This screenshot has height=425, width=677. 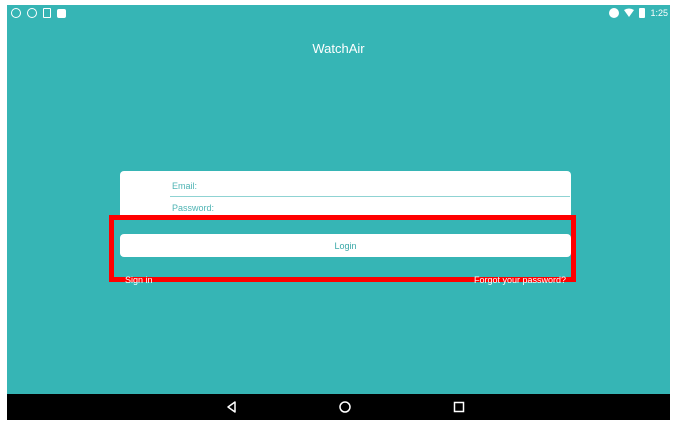 What do you see at coordinates (338, 48) in the screenshot?
I see `app-title: WatchAir` at bounding box center [338, 48].